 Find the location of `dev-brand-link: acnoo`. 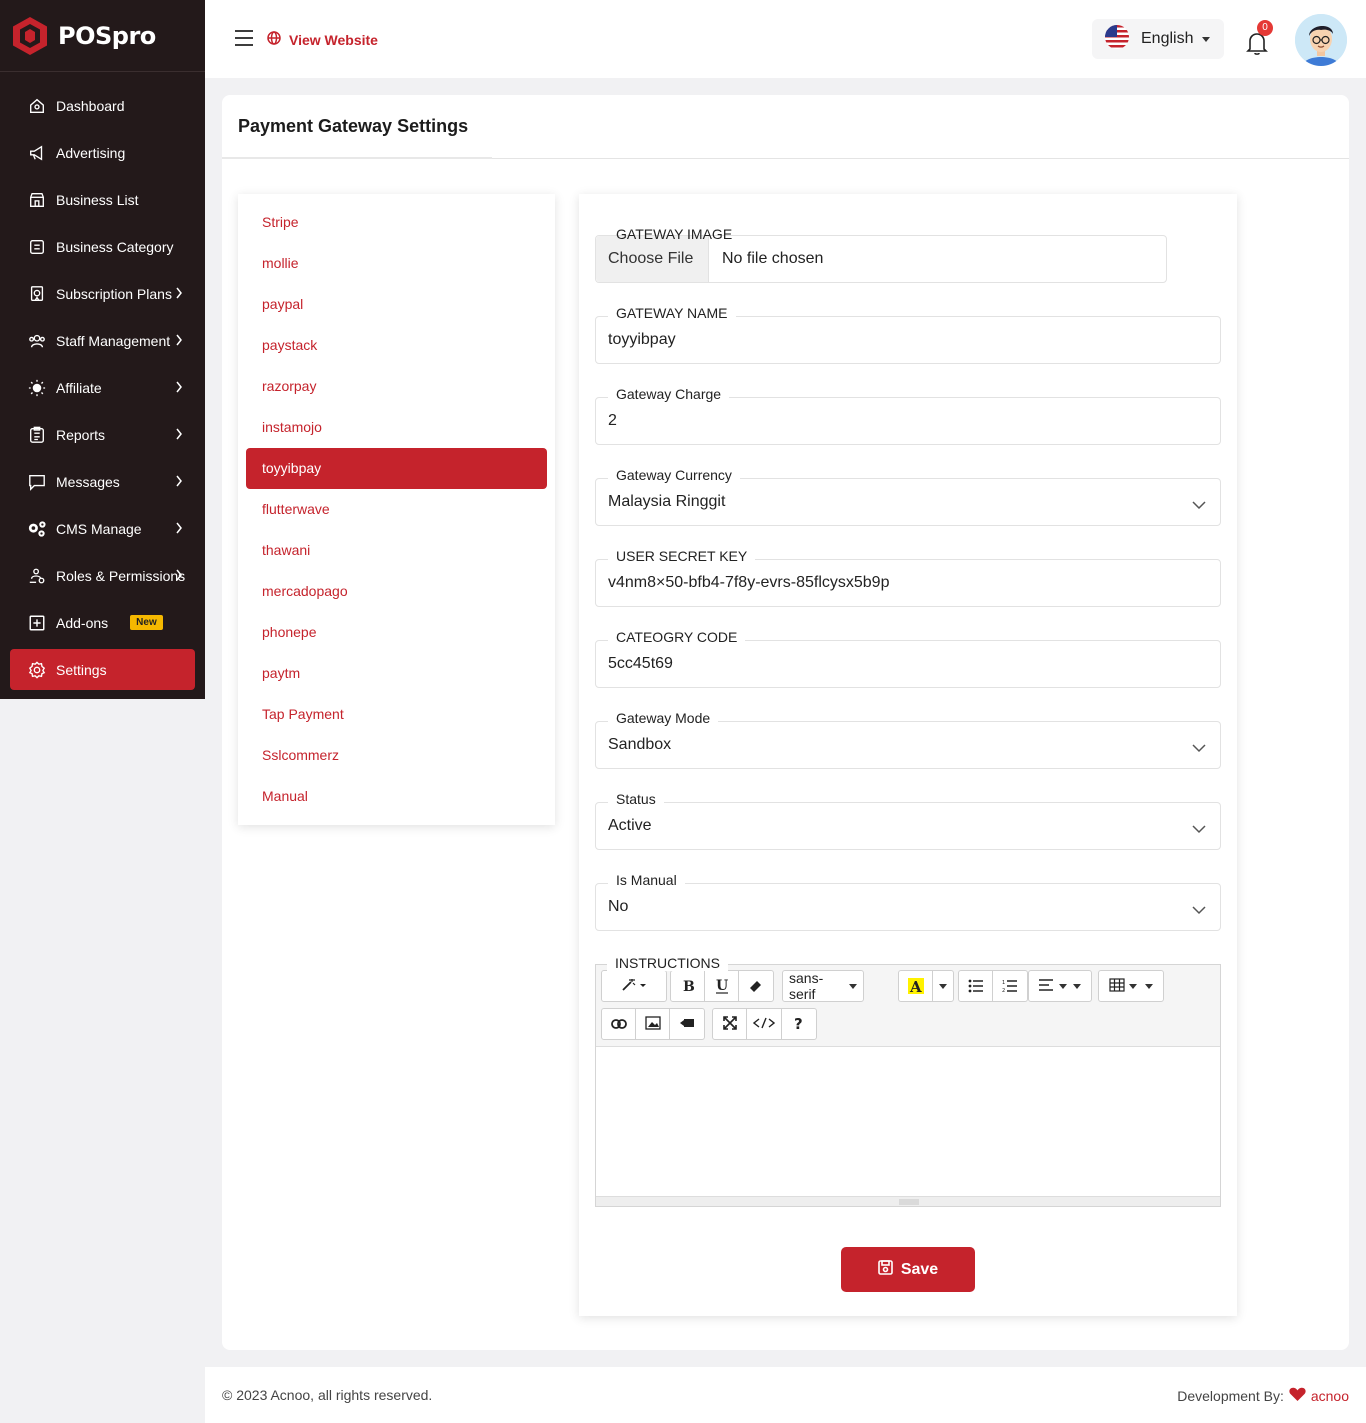

dev-brand-link: acnoo is located at coordinates (1330, 1396).